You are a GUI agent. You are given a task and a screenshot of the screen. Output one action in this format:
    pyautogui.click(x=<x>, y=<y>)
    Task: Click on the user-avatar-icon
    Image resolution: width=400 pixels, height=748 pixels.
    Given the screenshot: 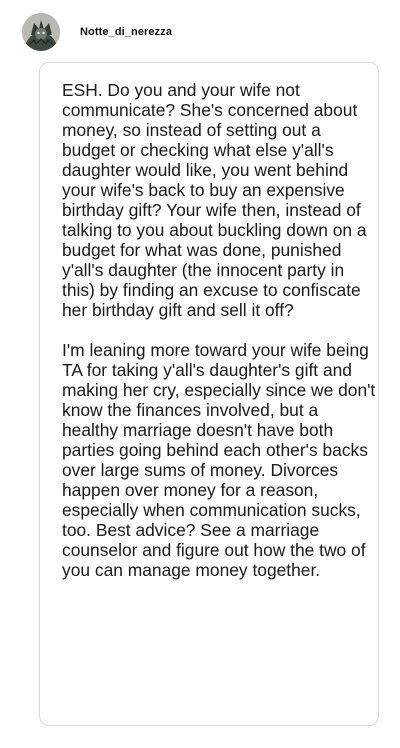 What is the action you would take?
    pyautogui.click(x=41, y=32)
    